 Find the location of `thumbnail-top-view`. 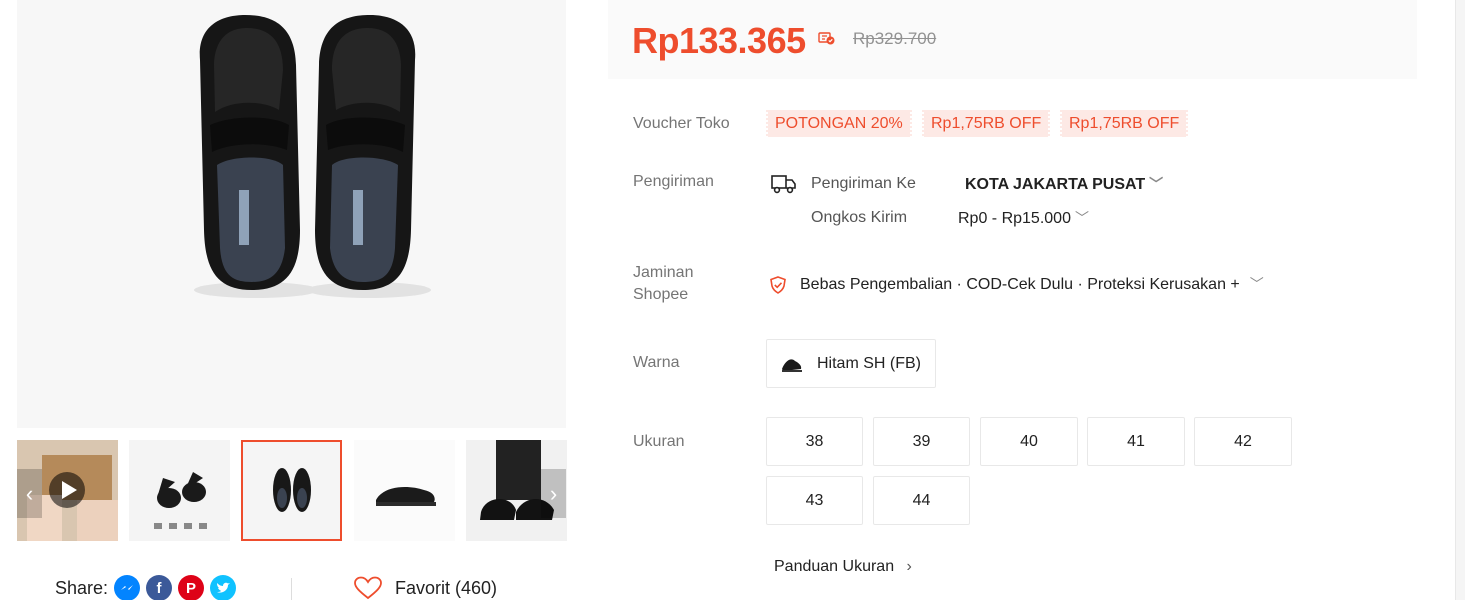

thumbnail-top-view is located at coordinates (291, 490).